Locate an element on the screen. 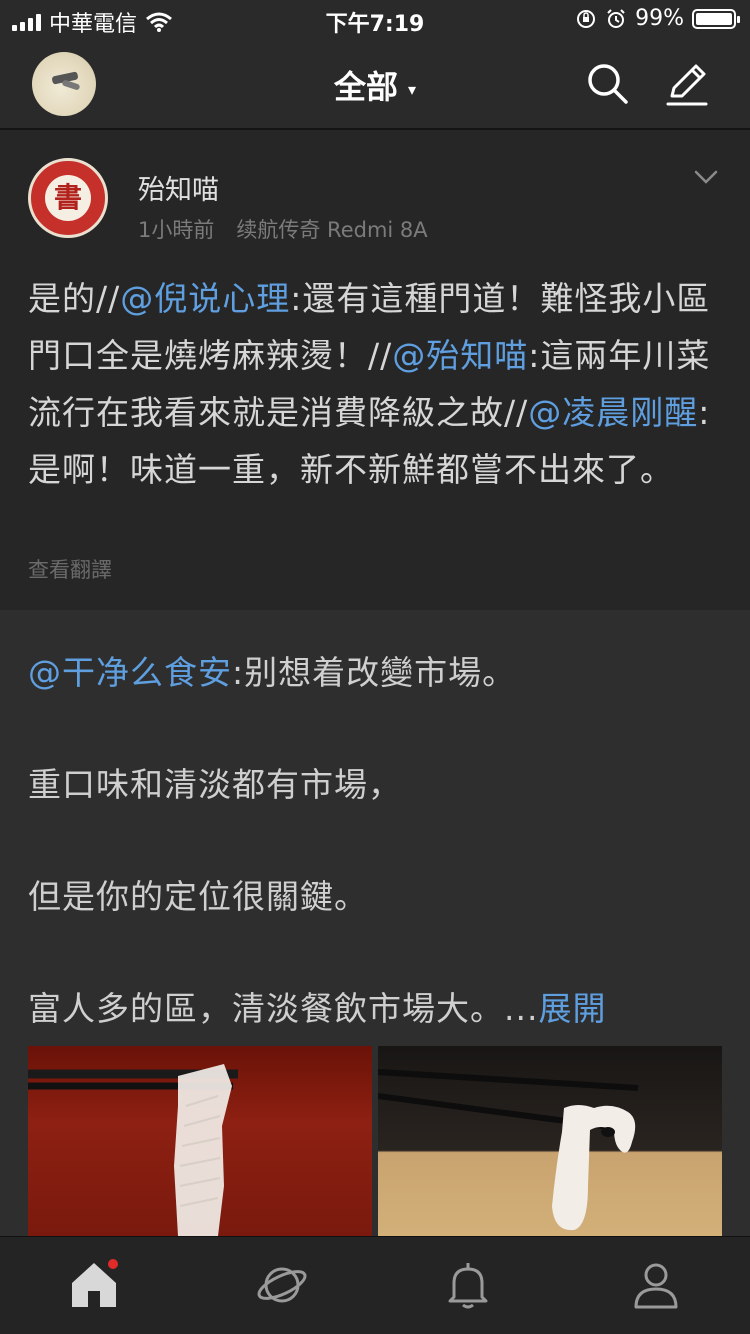 The height and width of the screenshot is (1334, 750). translate-link: 查看翻譯 is located at coordinates (70, 569).